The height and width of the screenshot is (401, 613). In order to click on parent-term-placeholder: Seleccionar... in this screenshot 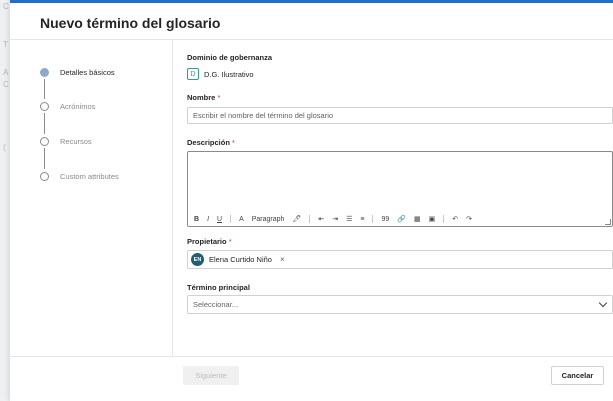, I will do `click(216, 304)`.